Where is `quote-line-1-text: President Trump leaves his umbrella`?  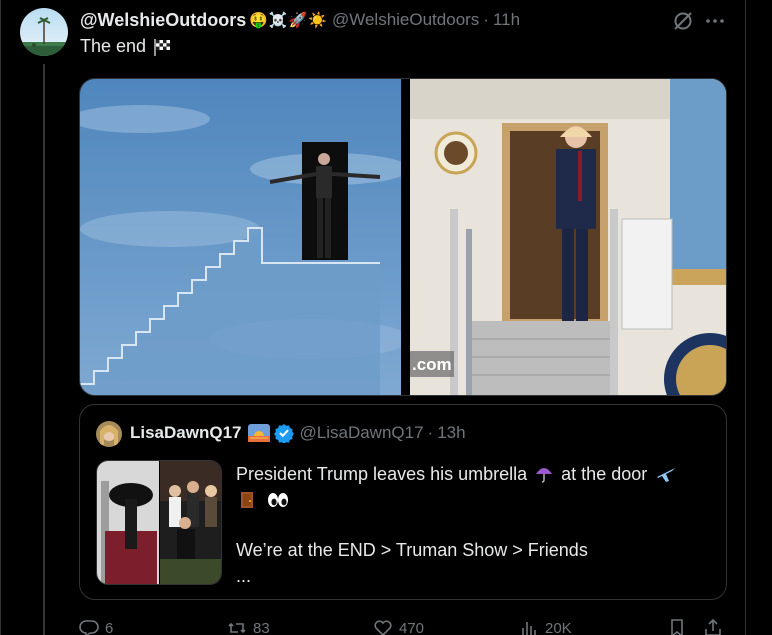 quote-line-1-text: President Trump leaves his umbrella is located at coordinates (382, 474).